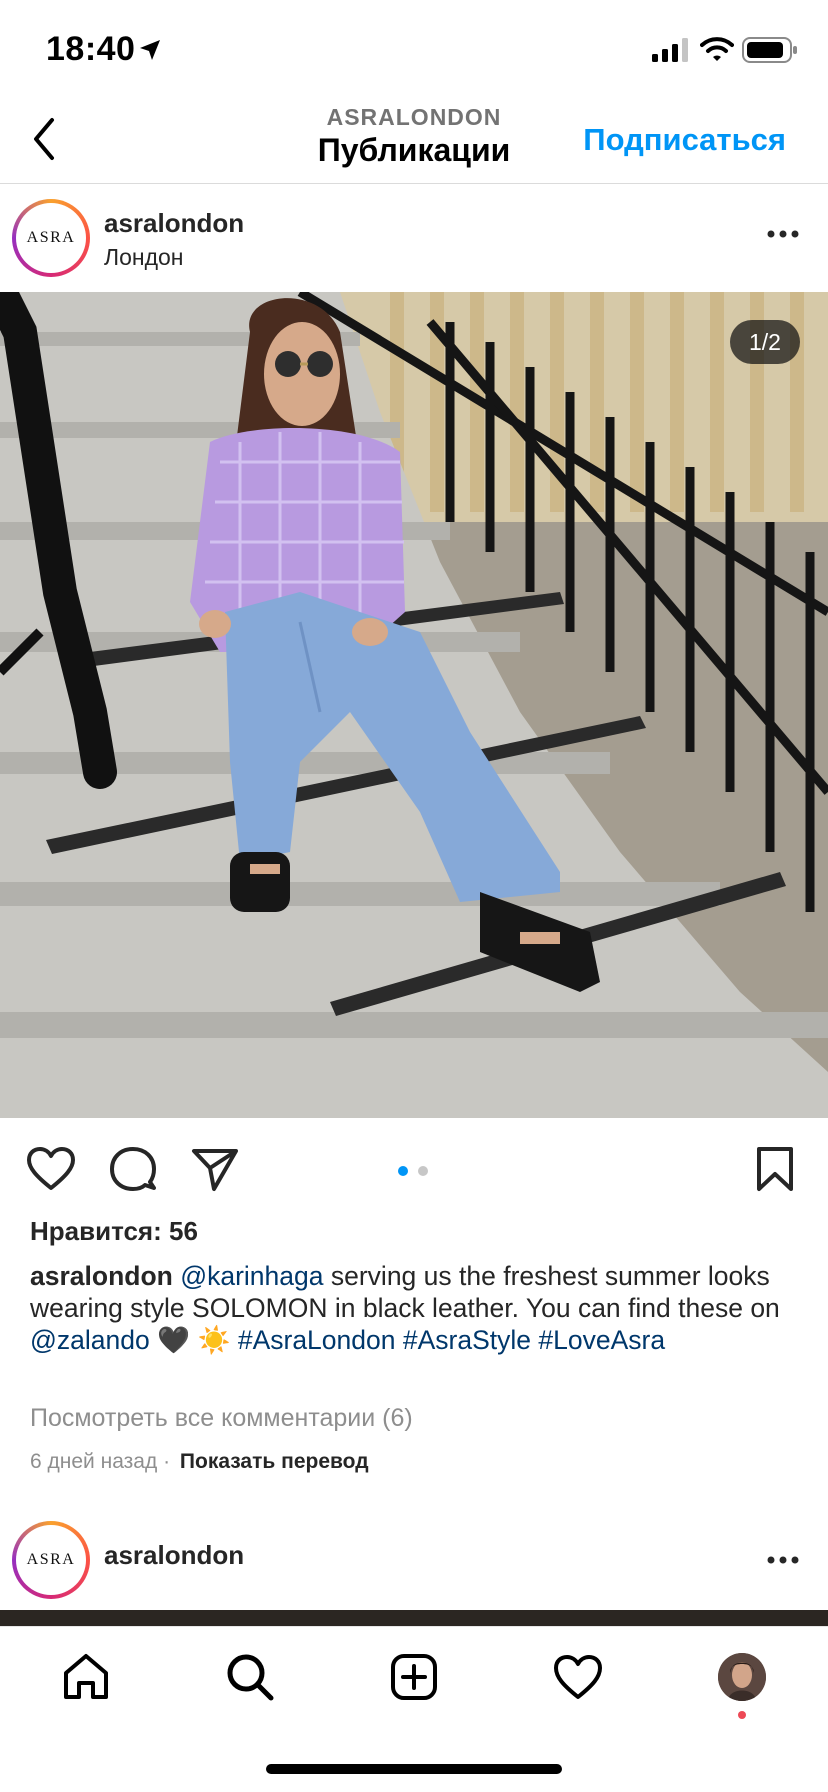  Describe the element at coordinates (94, 1461) in the screenshot. I see `post-time: 6 дней назад` at that location.